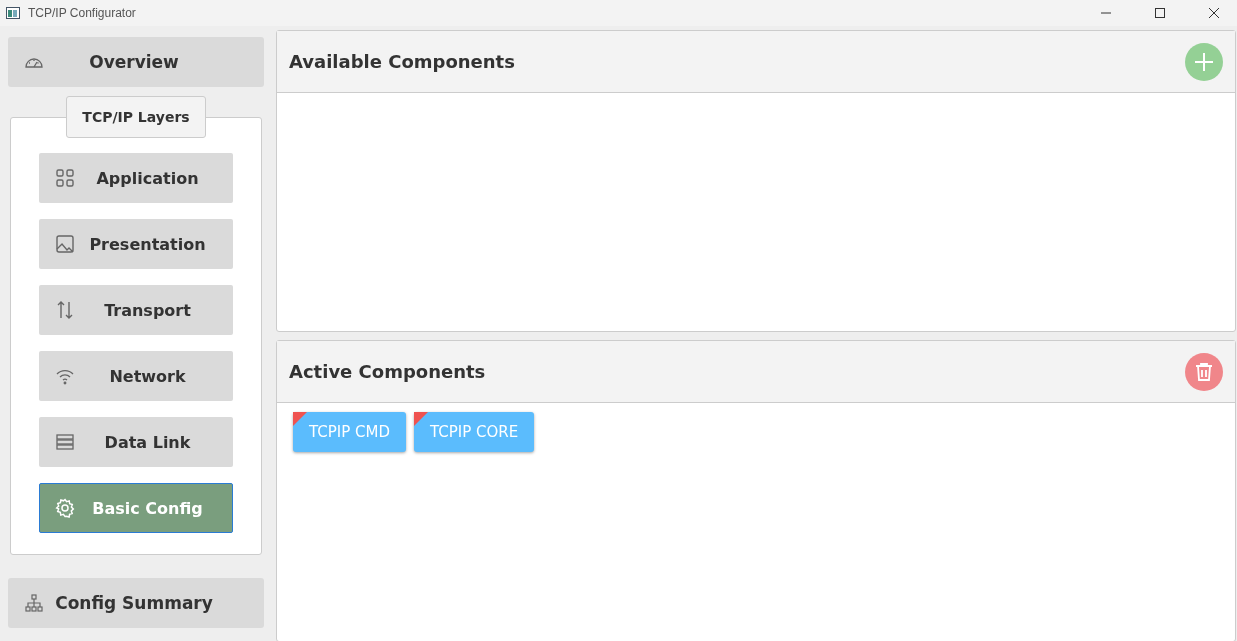 The image size is (1237, 641). I want to click on panel-title: Available Components, so click(402, 61).